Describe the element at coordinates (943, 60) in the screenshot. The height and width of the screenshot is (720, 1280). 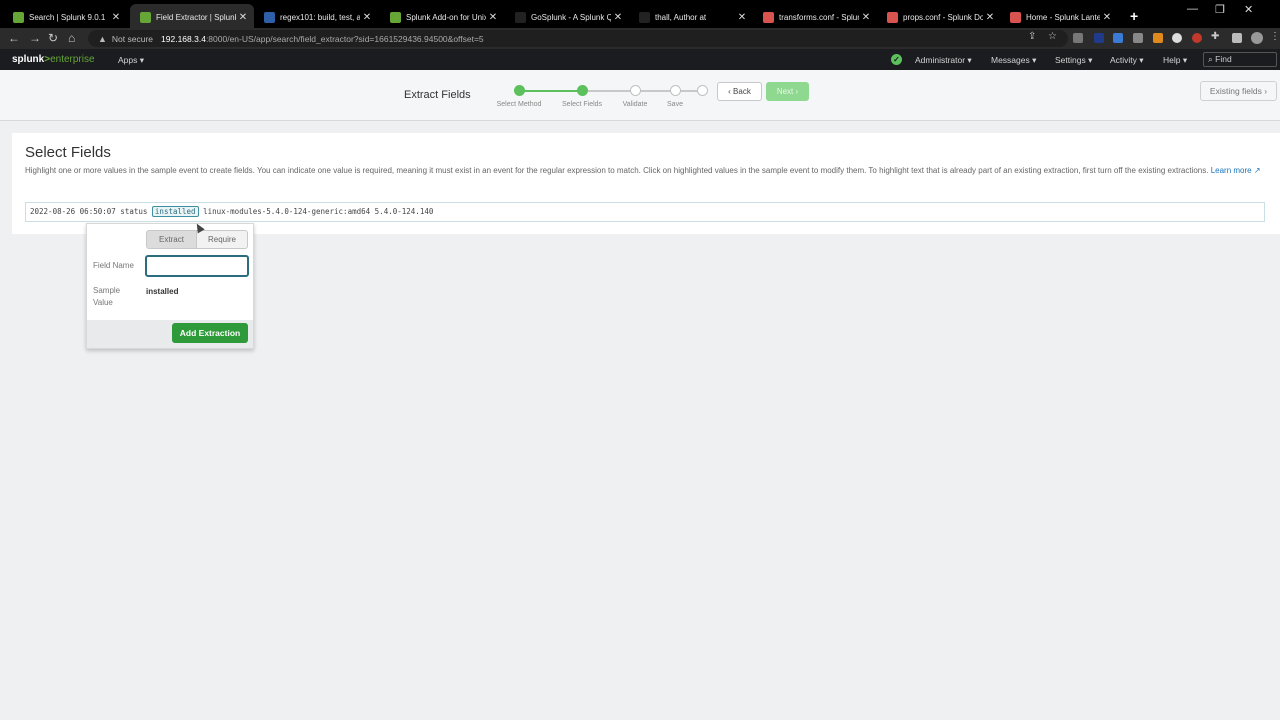
I see `administrator-menu: Administrator ▾` at that location.